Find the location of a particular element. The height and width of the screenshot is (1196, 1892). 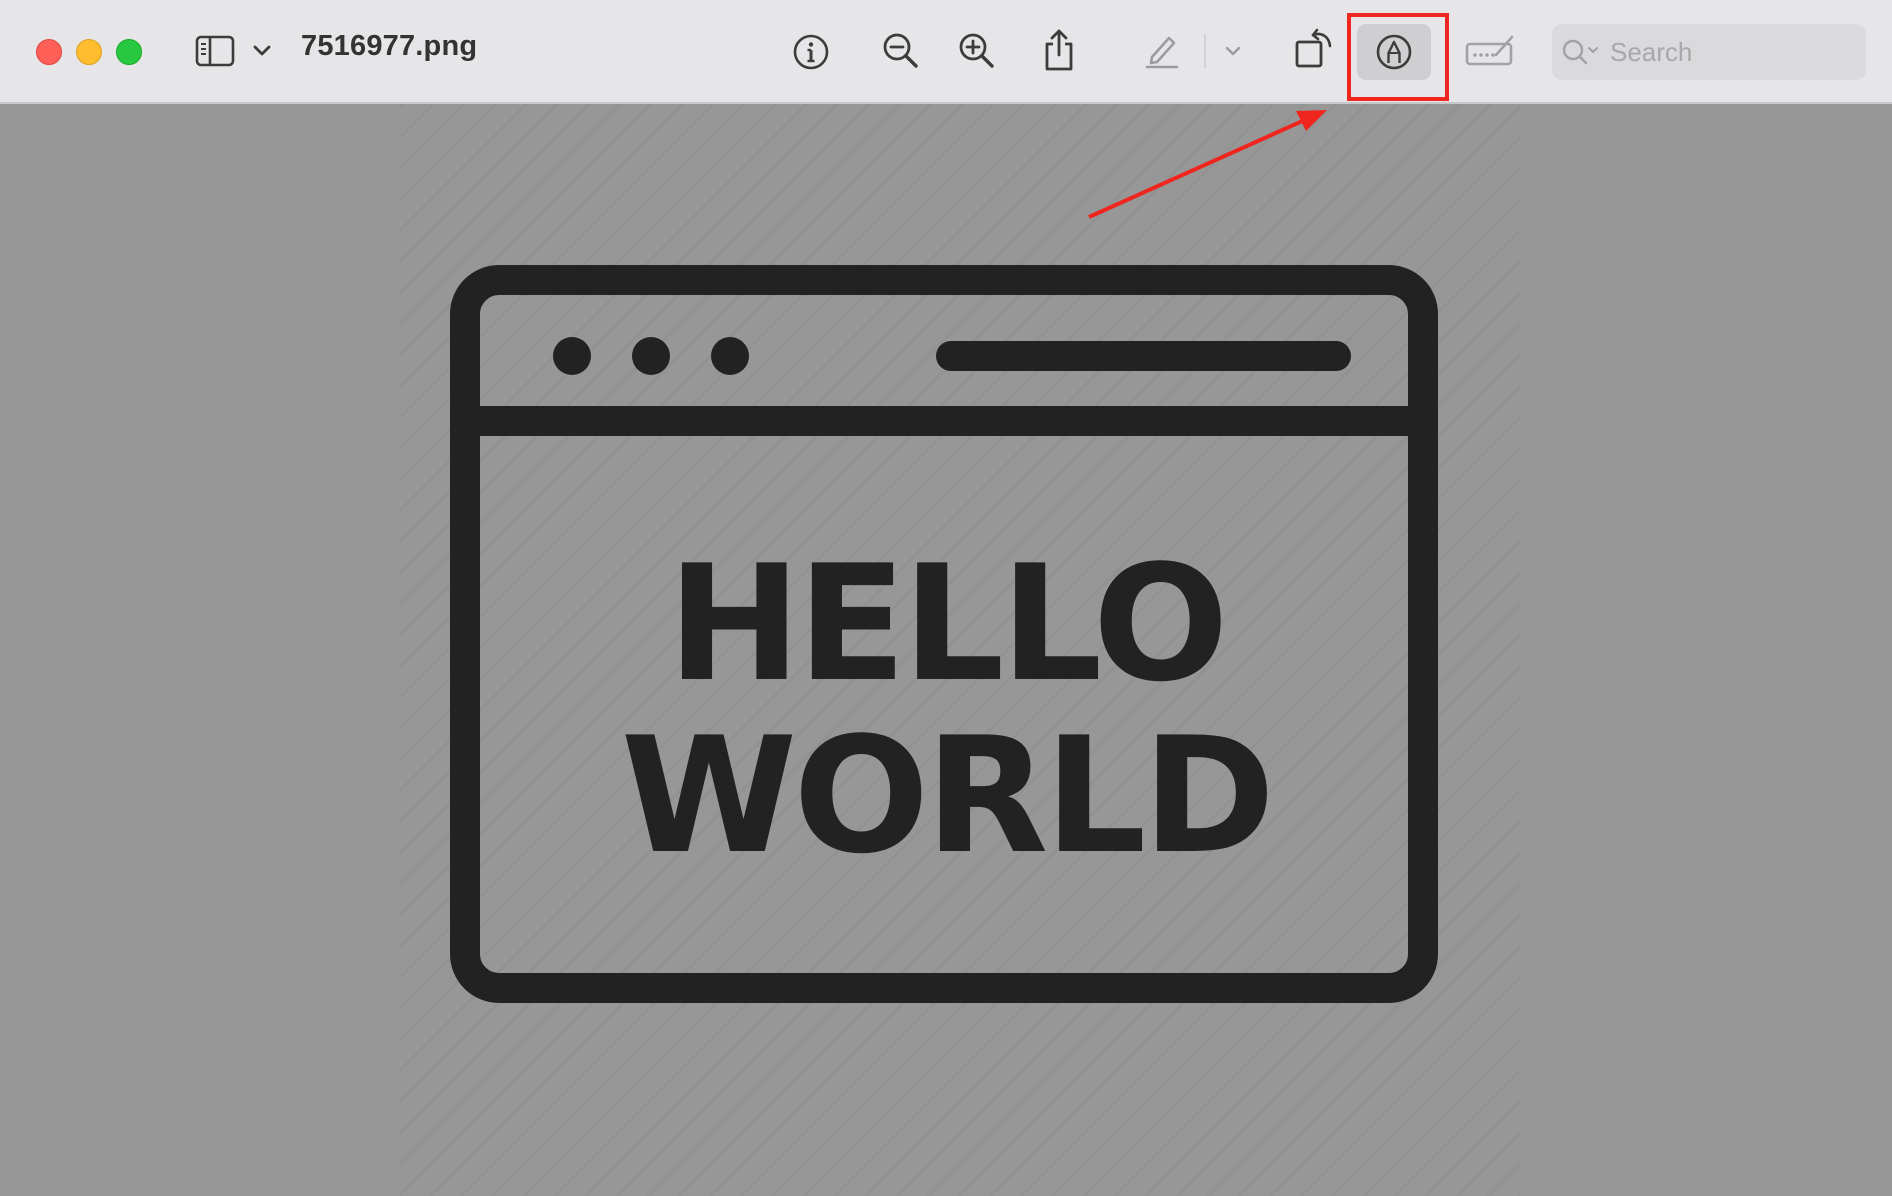

zoom-in-icon is located at coordinates (976, 50).